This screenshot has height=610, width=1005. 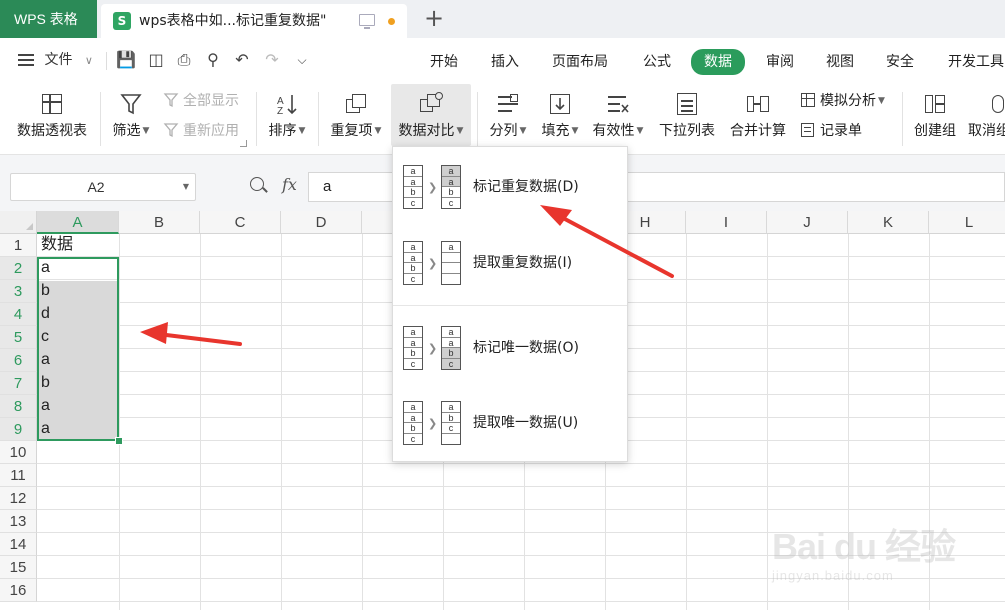 I want to click on row-header-2: 2, so click(x=18, y=268).